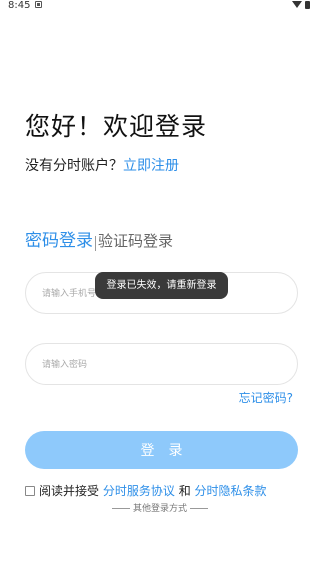  I want to click on privacy-policy-link: 分时隐私条款, so click(231, 491).